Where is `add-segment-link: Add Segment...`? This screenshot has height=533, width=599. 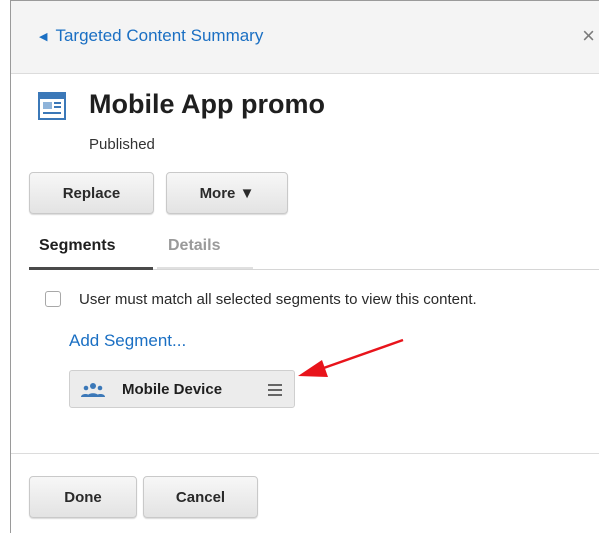
add-segment-link: Add Segment... is located at coordinates (127, 341).